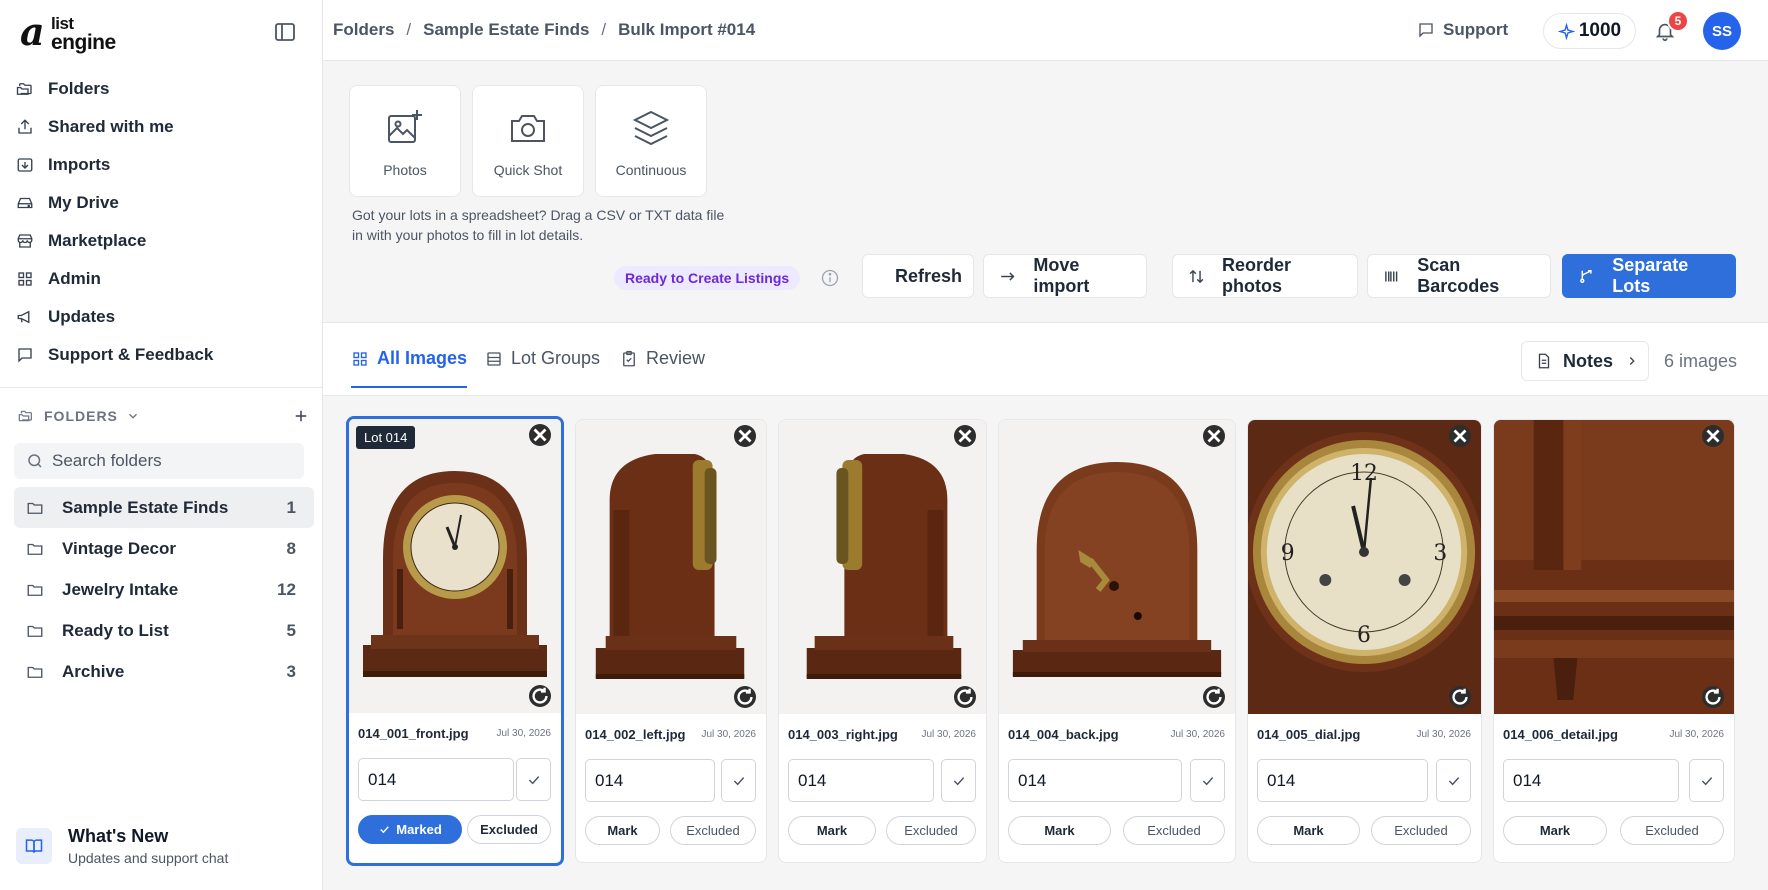 This screenshot has width=1768, height=890. What do you see at coordinates (68, 31) in the screenshot?
I see `app-logo: a list engine` at bounding box center [68, 31].